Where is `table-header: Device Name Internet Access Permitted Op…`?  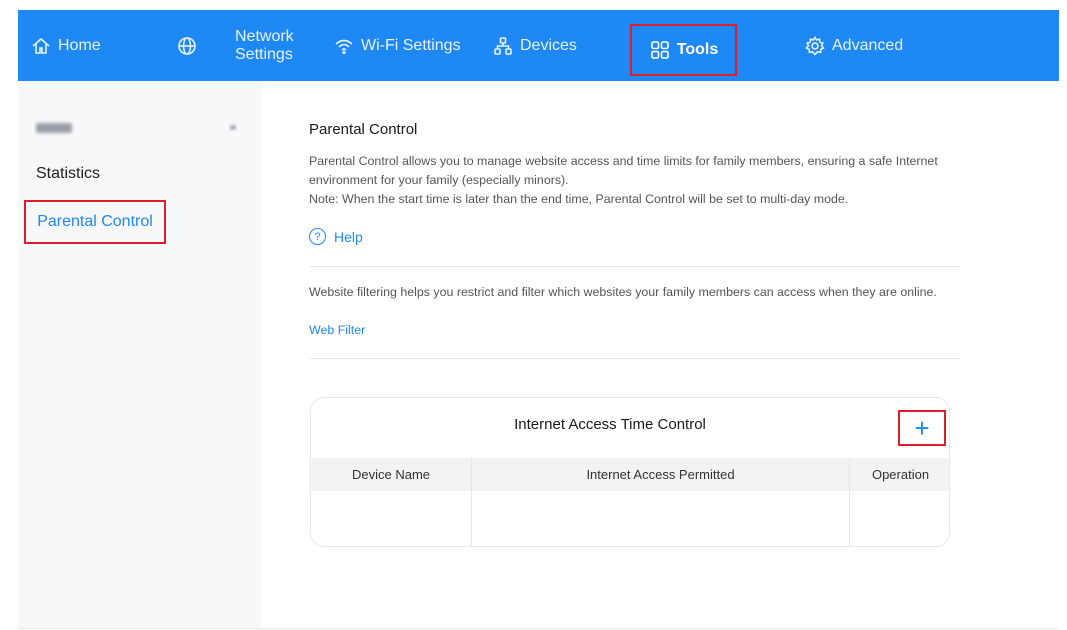 table-header: Device Name Internet Access Permitted Op… is located at coordinates (630, 474).